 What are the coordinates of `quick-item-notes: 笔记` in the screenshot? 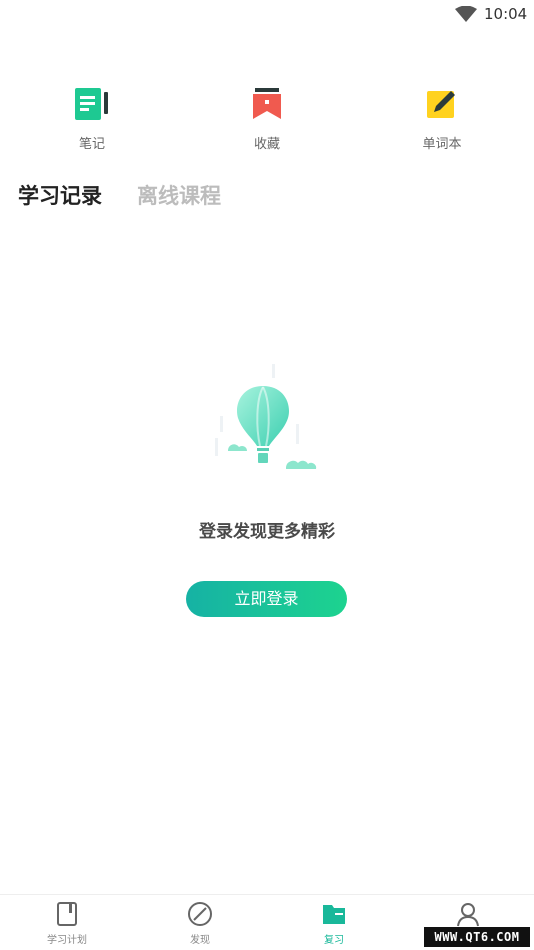 It's located at (92, 119).